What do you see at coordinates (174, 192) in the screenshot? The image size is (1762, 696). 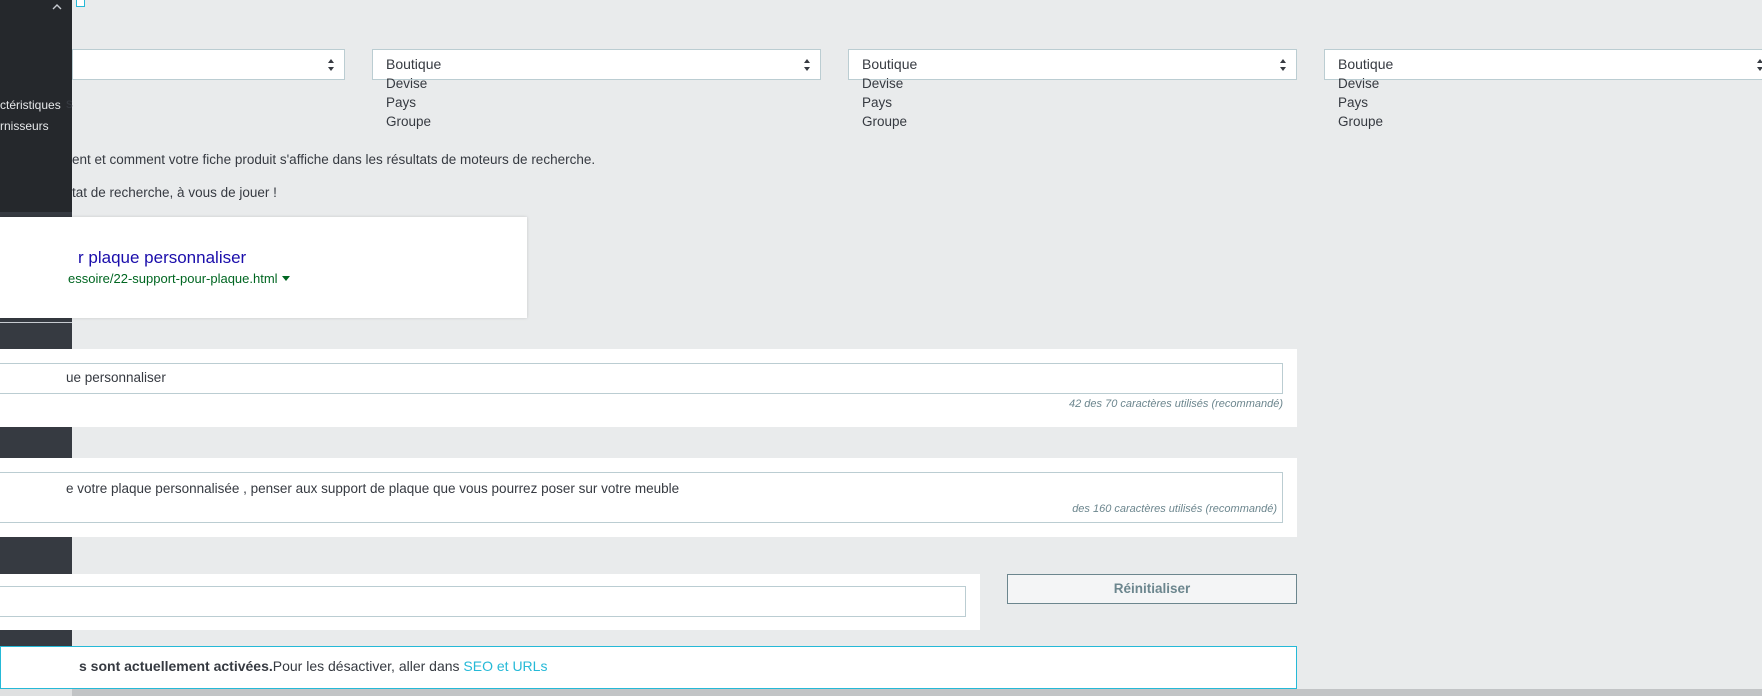 I see `seo-intro-text-2: tat de recherche, à vous de jouer !` at bounding box center [174, 192].